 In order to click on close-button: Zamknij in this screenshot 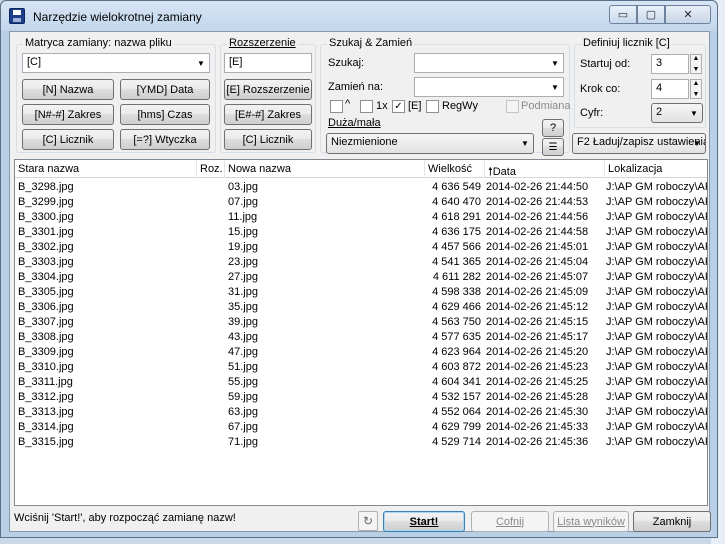, I will do `click(672, 521)`.